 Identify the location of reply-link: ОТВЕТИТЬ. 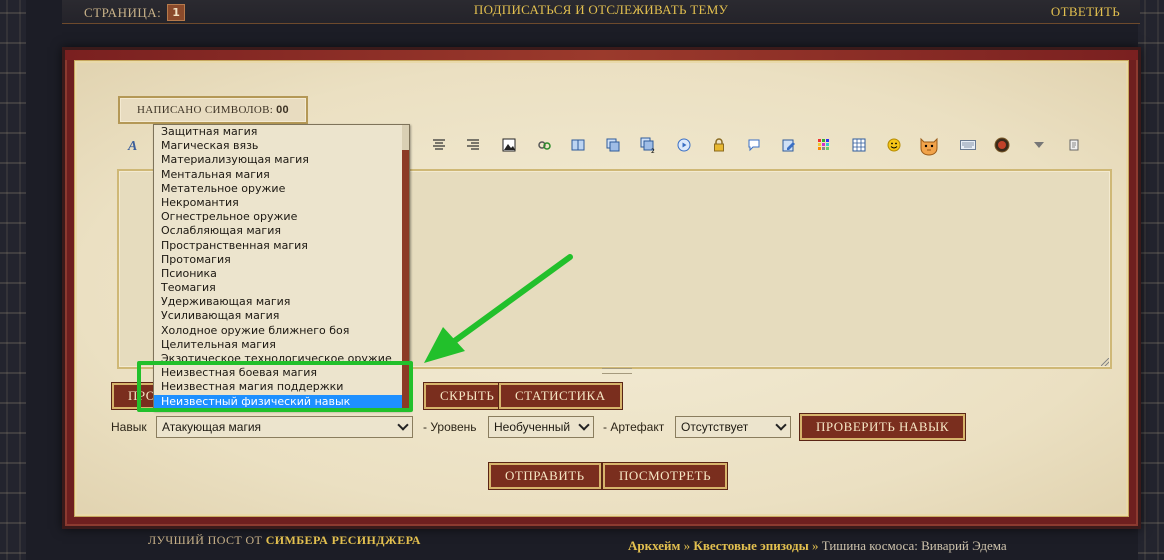
(1085, 12).